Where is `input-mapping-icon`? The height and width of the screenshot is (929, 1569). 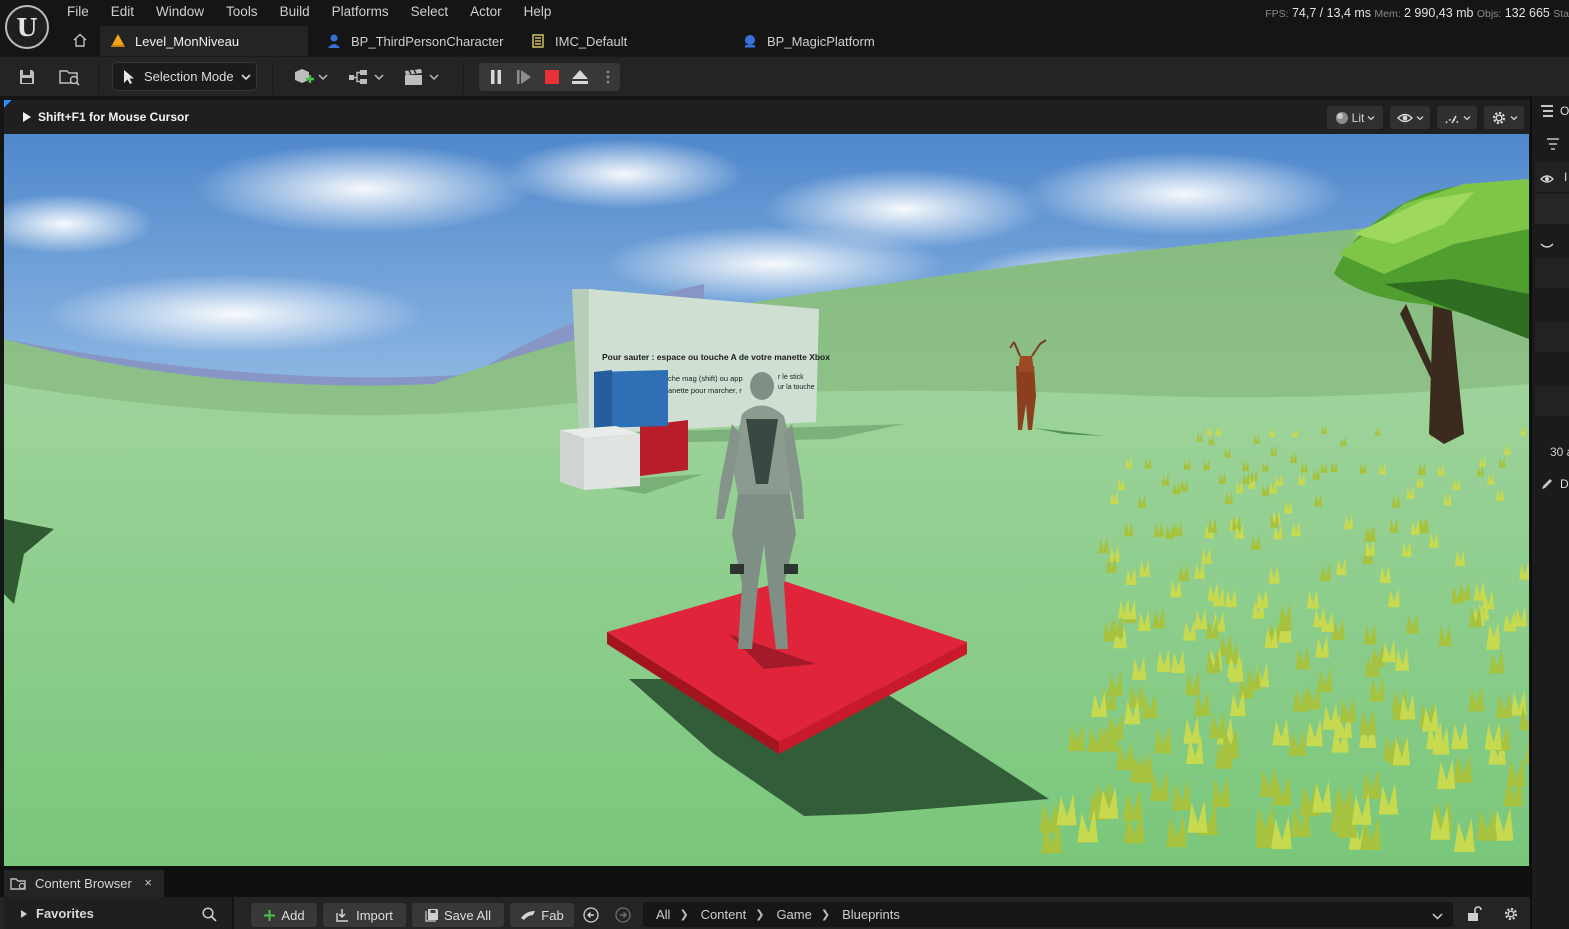
input-mapping-icon is located at coordinates (538, 41).